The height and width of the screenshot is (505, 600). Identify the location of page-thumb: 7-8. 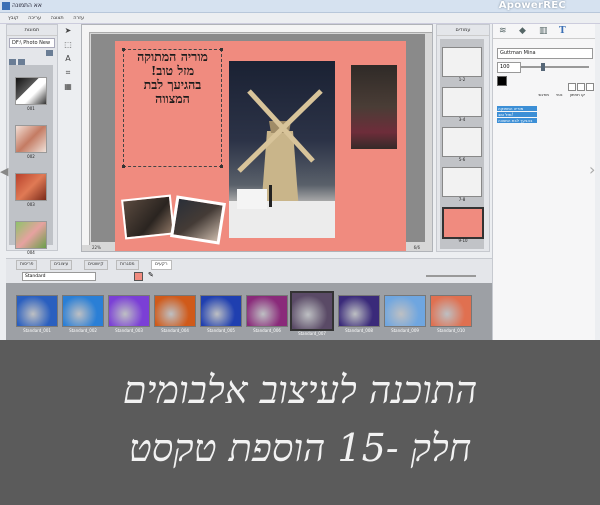
(462, 184).